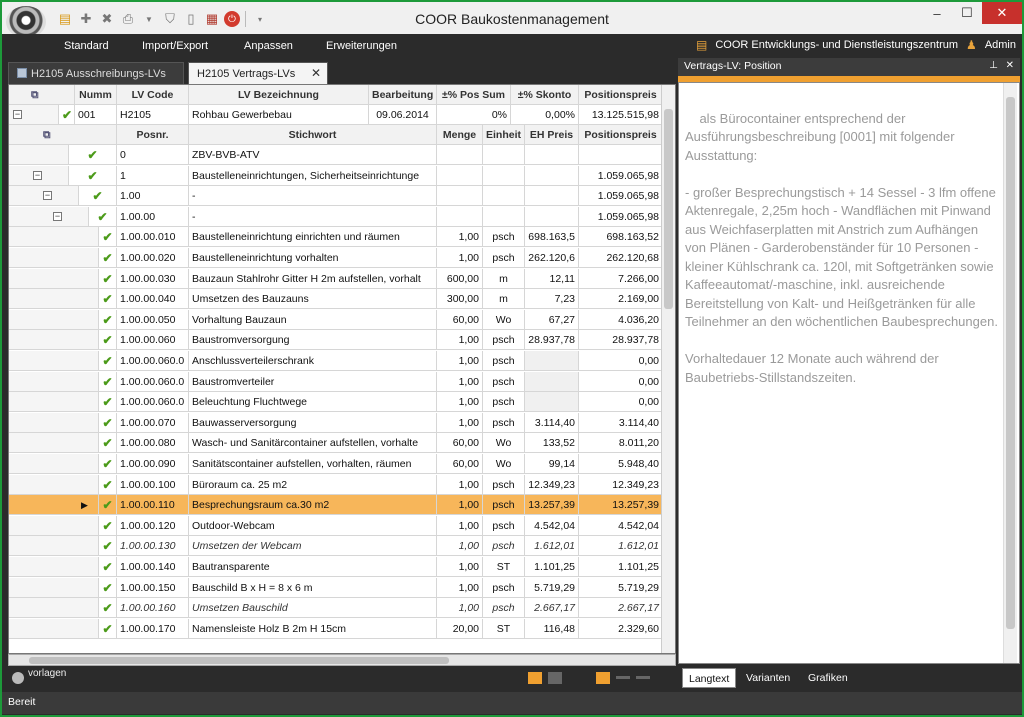 Image resolution: width=1024 pixels, height=717 pixels. What do you see at coordinates (336, 196) in the screenshot?
I see `table-row: − ✔ 1.00-1.059.065,98` at bounding box center [336, 196].